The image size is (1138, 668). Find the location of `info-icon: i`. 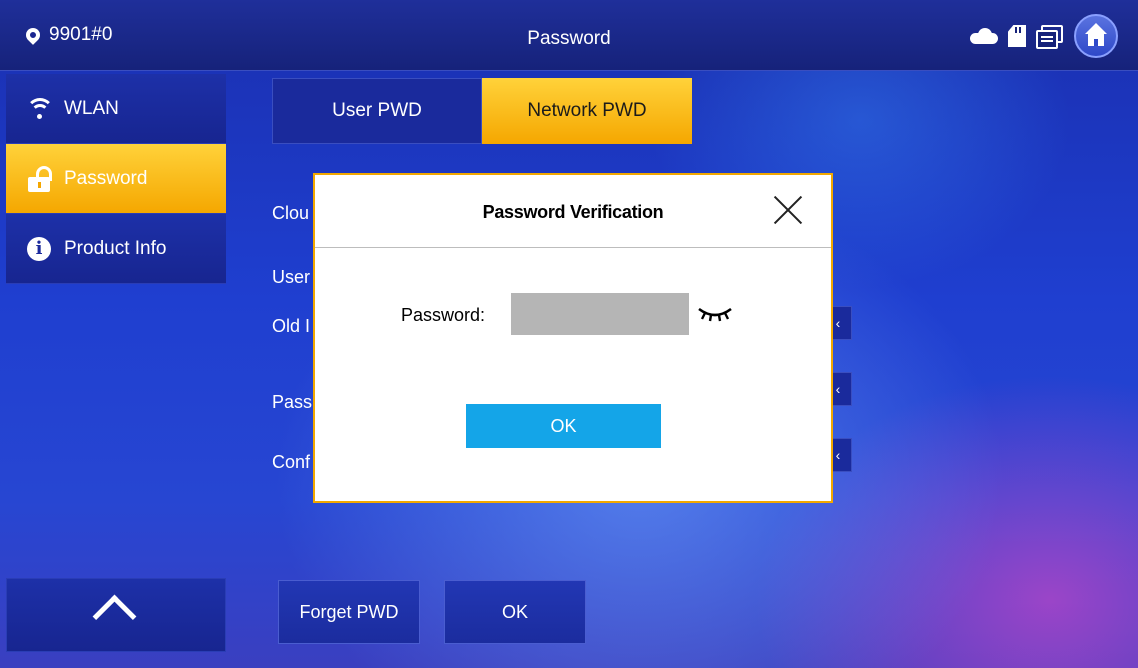

info-icon: i is located at coordinates (39, 249).